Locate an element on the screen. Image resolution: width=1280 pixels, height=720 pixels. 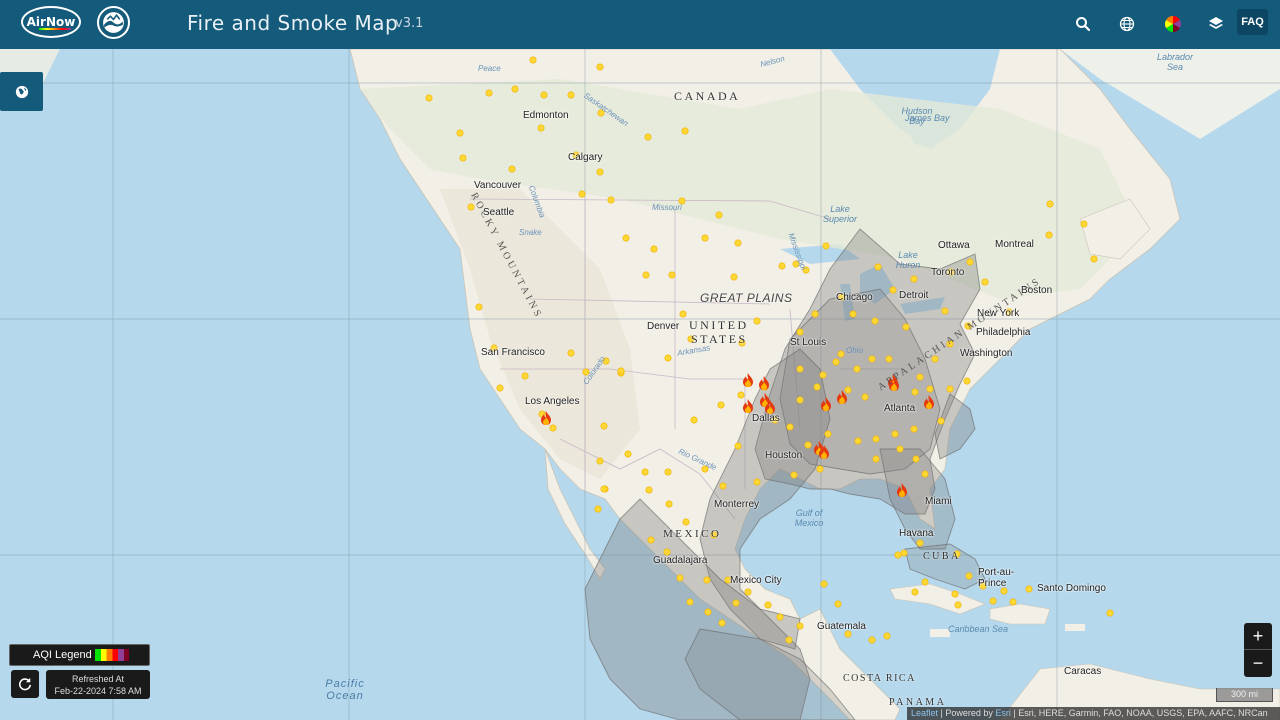
refresh-button is located at coordinates (25, 684).